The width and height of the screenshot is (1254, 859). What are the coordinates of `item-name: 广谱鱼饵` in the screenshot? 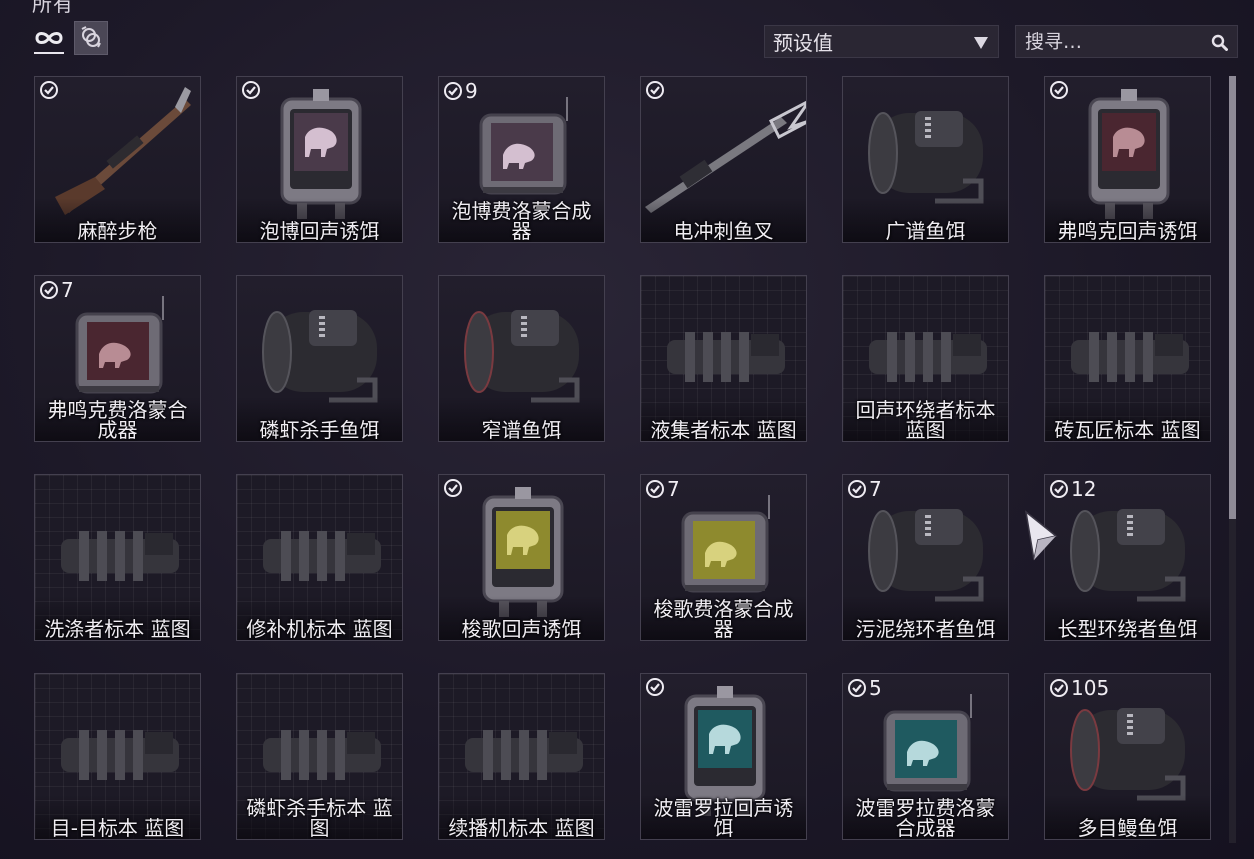 It's located at (925, 231).